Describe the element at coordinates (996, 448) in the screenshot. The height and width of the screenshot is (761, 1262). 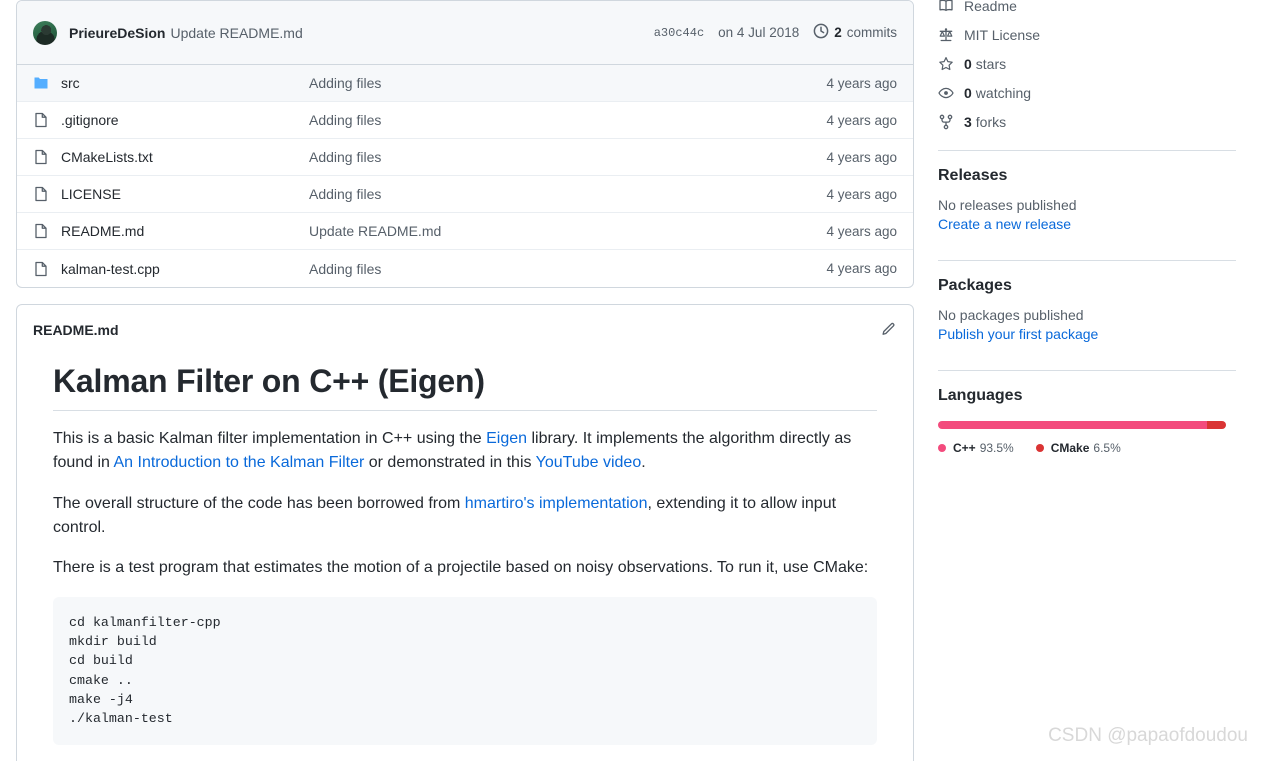
I see `language-percent: 93.5%` at that location.